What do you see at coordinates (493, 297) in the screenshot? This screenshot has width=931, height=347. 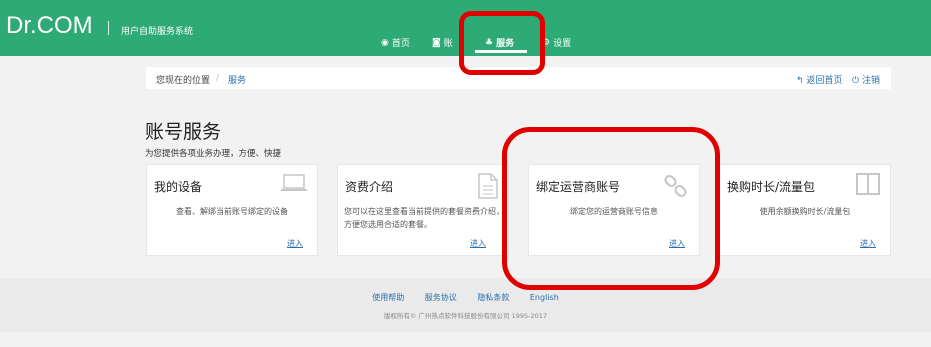 I see `privacy-link: 隐私条款` at bounding box center [493, 297].